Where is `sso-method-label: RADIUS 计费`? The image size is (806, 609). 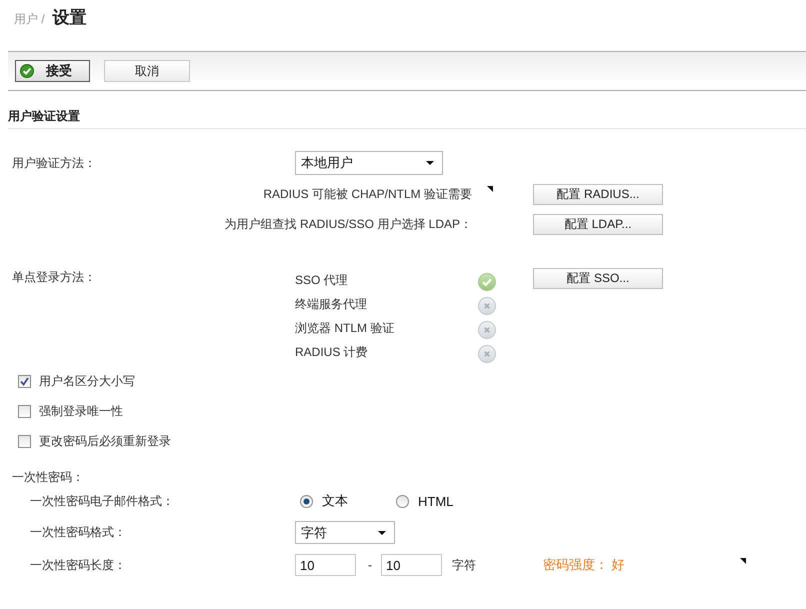 sso-method-label: RADIUS 计费 is located at coordinates (332, 352).